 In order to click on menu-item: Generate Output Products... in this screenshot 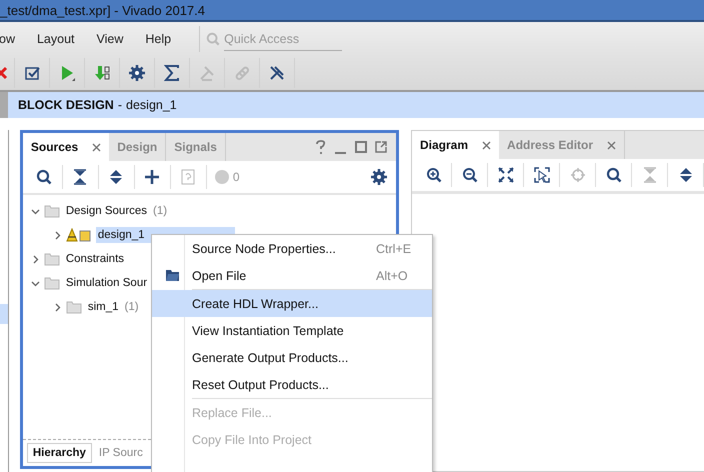, I will do `click(292, 357)`.